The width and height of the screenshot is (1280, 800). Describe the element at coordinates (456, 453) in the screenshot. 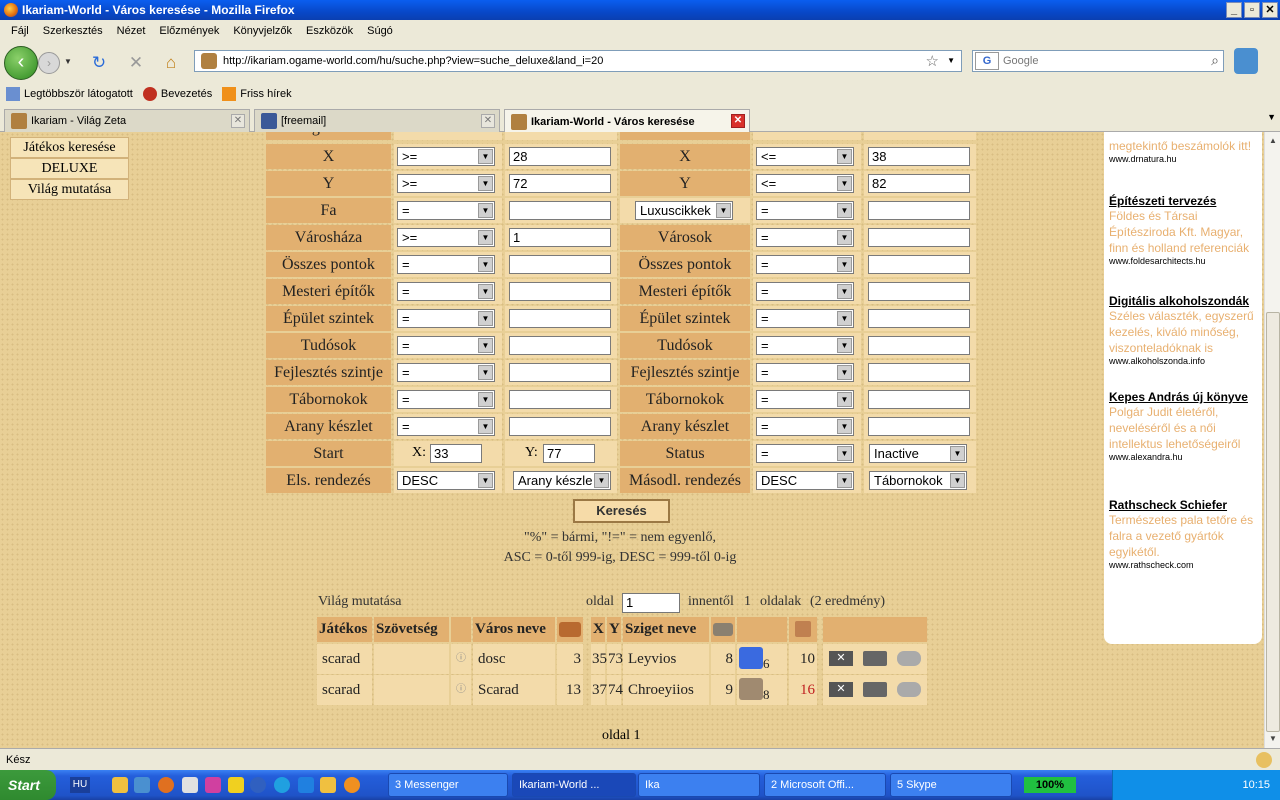

I see `start-x-input: 33` at that location.